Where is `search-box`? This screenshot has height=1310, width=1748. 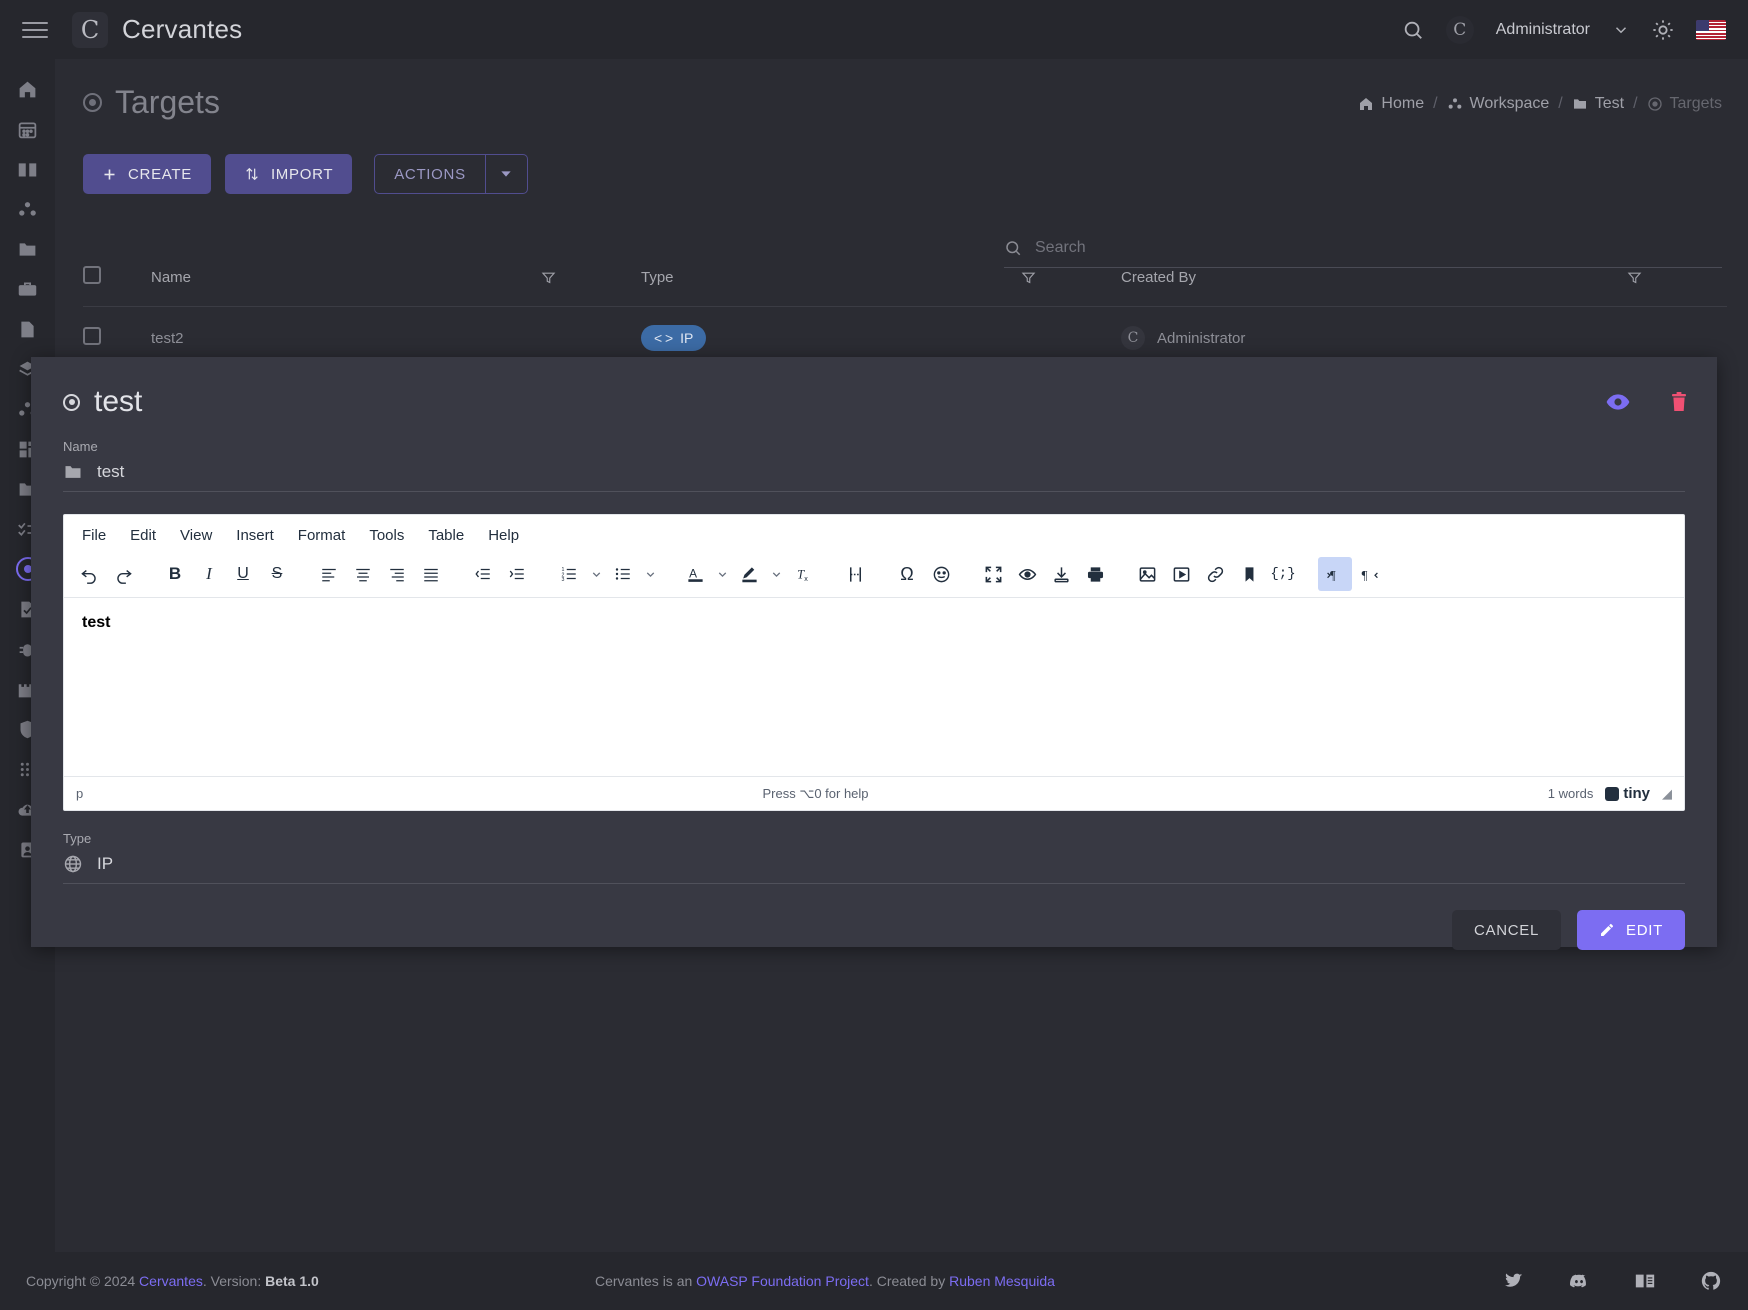 search-box is located at coordinates (1363, 253).